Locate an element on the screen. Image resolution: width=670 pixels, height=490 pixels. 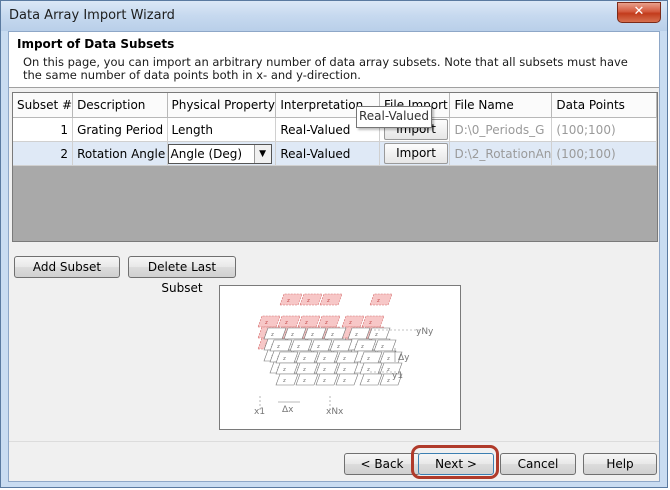
dx-label: Δx is located at coordinates (288, 410).